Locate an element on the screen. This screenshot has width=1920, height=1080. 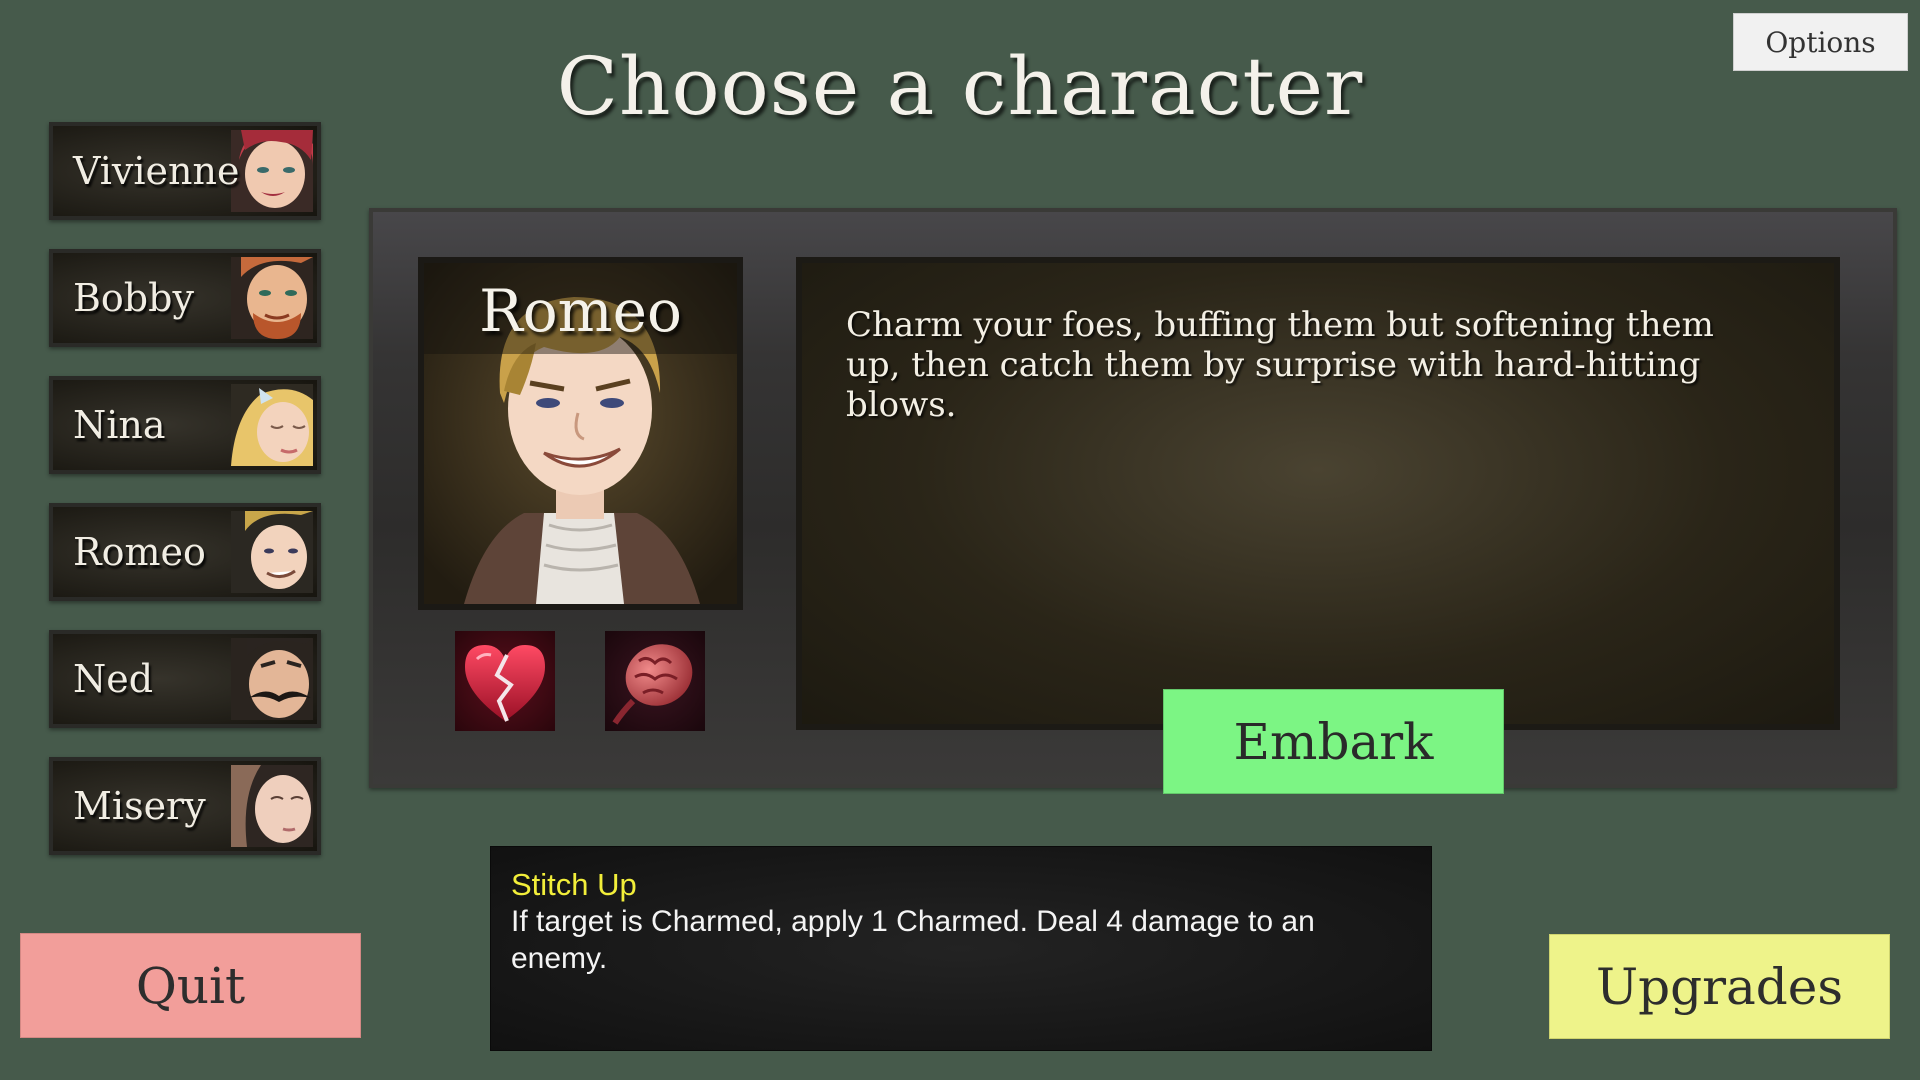
character-name: Nina is located at coordinates (119, 425).